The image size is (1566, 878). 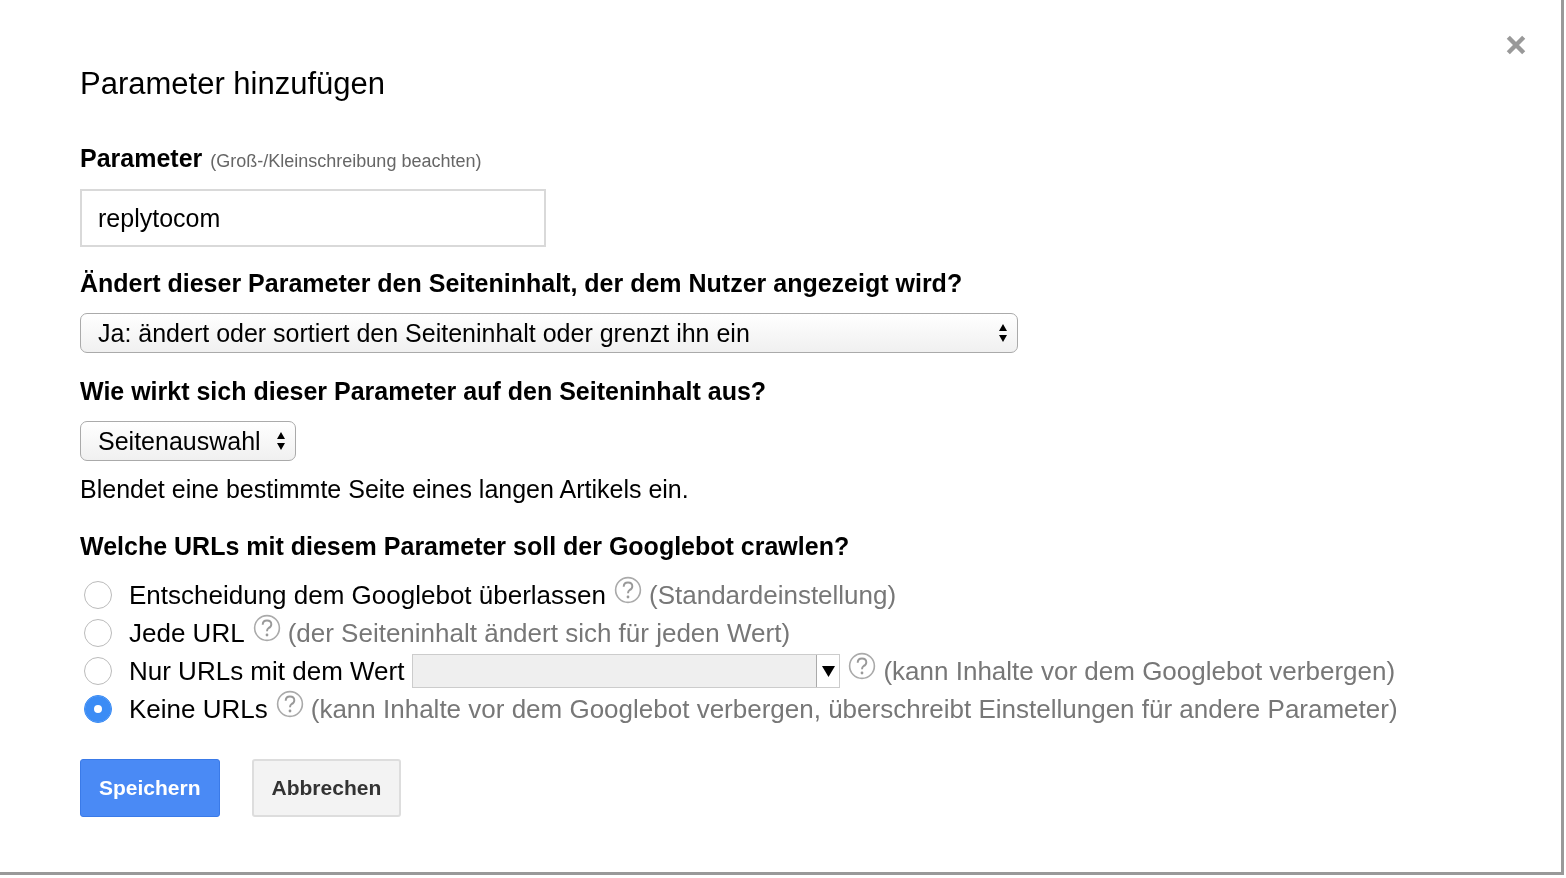 I want to click on parameter-input: replytocom, so click(x=313, y=218).